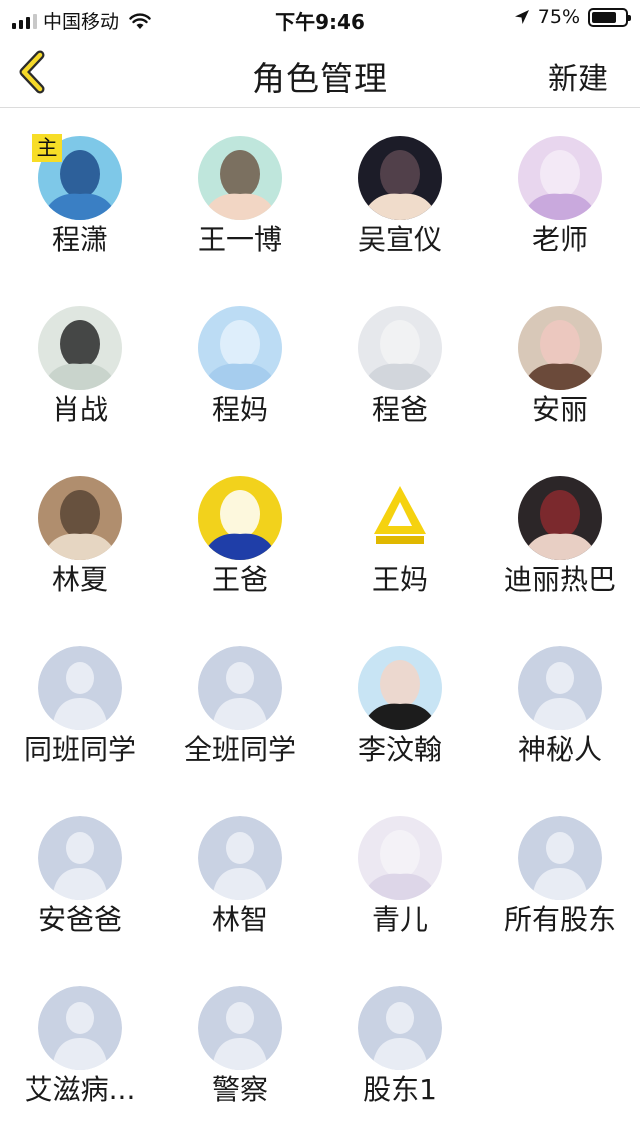  What do you see at coordinates (559, 749) in the screenshot?
I see `role-name: 神秘人` at bounding box center [559, 749].